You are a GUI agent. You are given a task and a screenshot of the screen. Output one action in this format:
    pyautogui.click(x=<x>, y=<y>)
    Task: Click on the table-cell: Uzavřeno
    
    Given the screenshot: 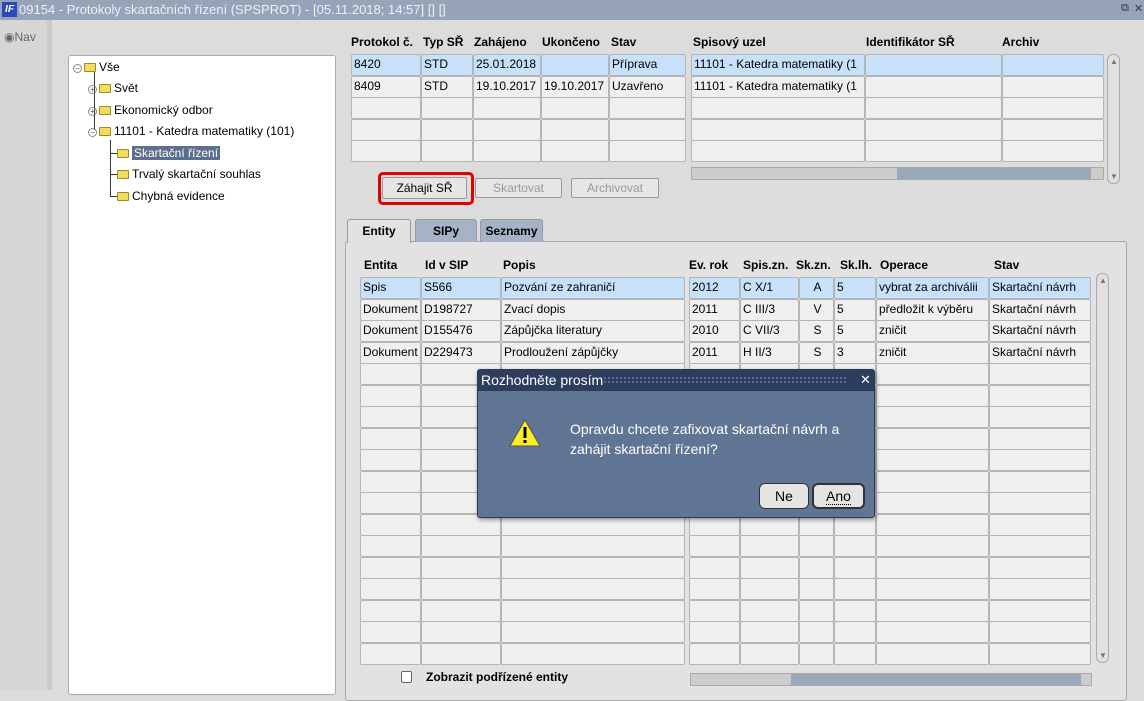 What is the action you would take?
    pyautogui.click(x=647, y=86)
    